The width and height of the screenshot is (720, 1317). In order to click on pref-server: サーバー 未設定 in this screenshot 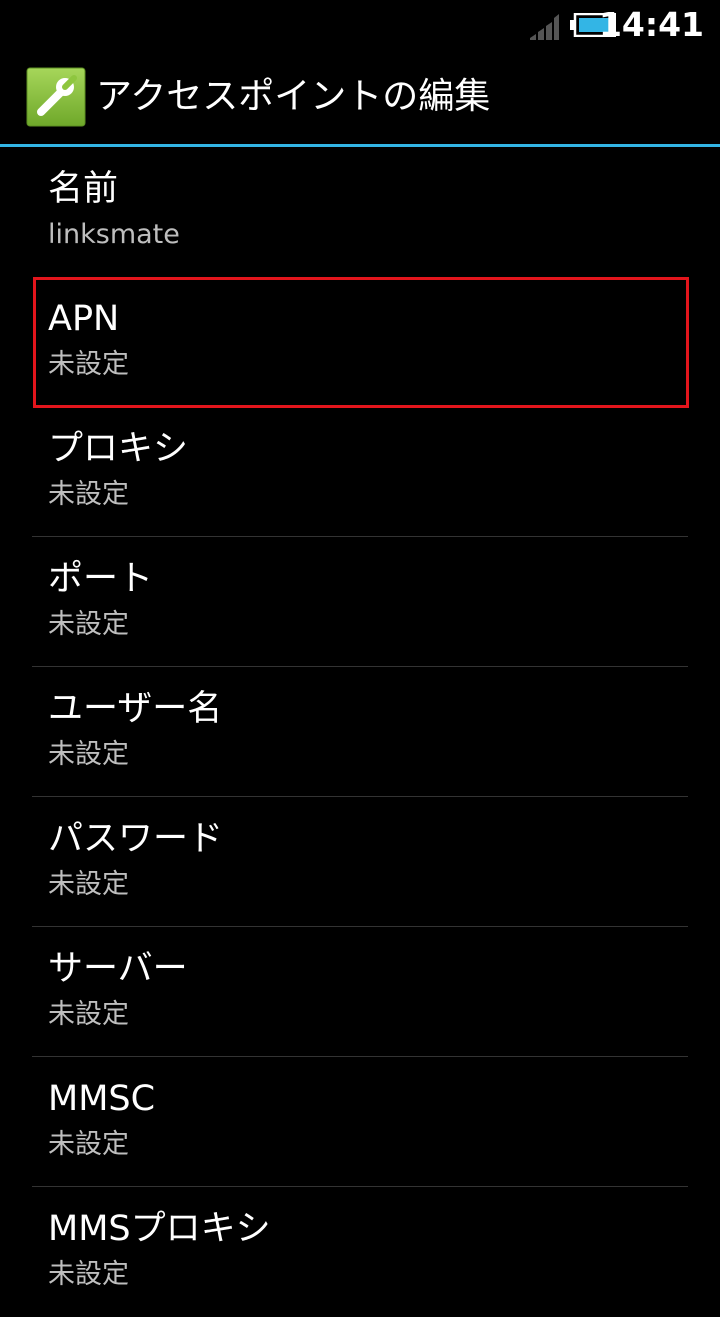, I will do `click(360, 992)`.